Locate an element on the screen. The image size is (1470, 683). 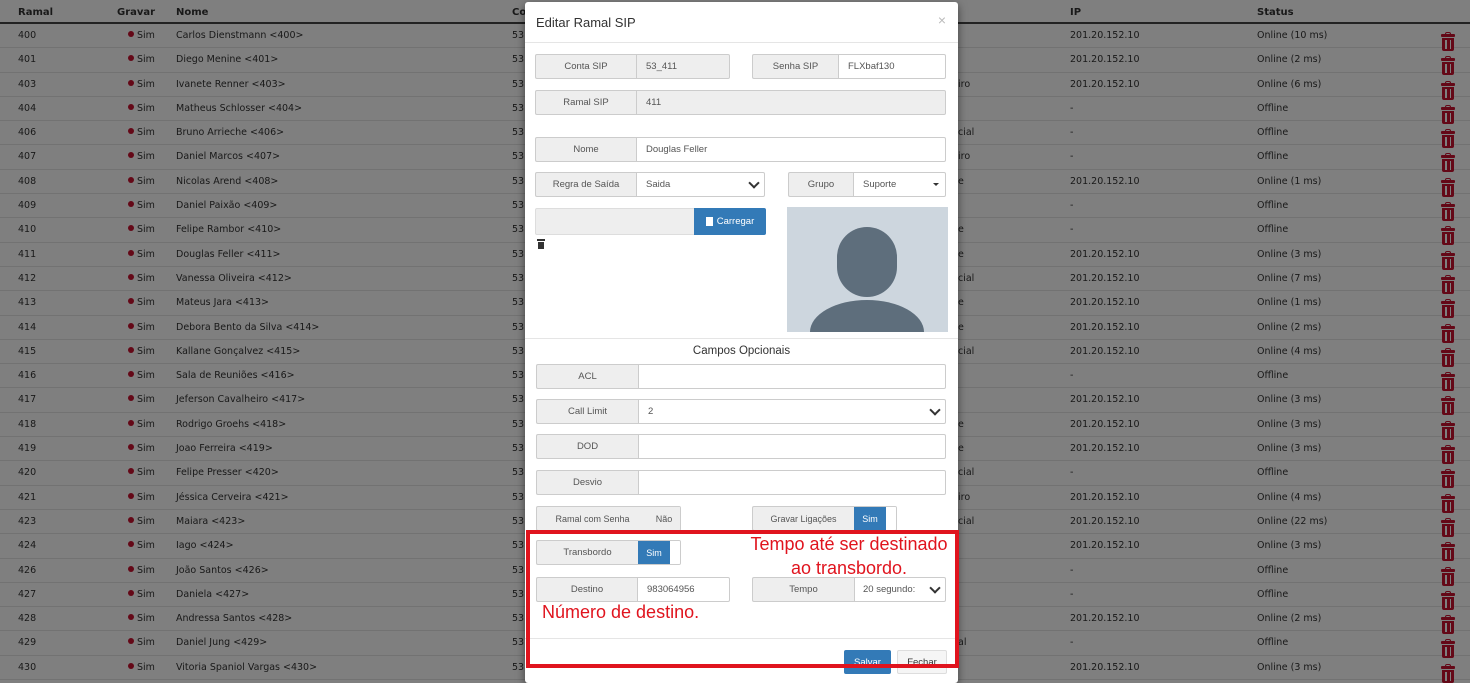
ramal-sip-label: Ramal SIP is located at coordinates (585, 102).